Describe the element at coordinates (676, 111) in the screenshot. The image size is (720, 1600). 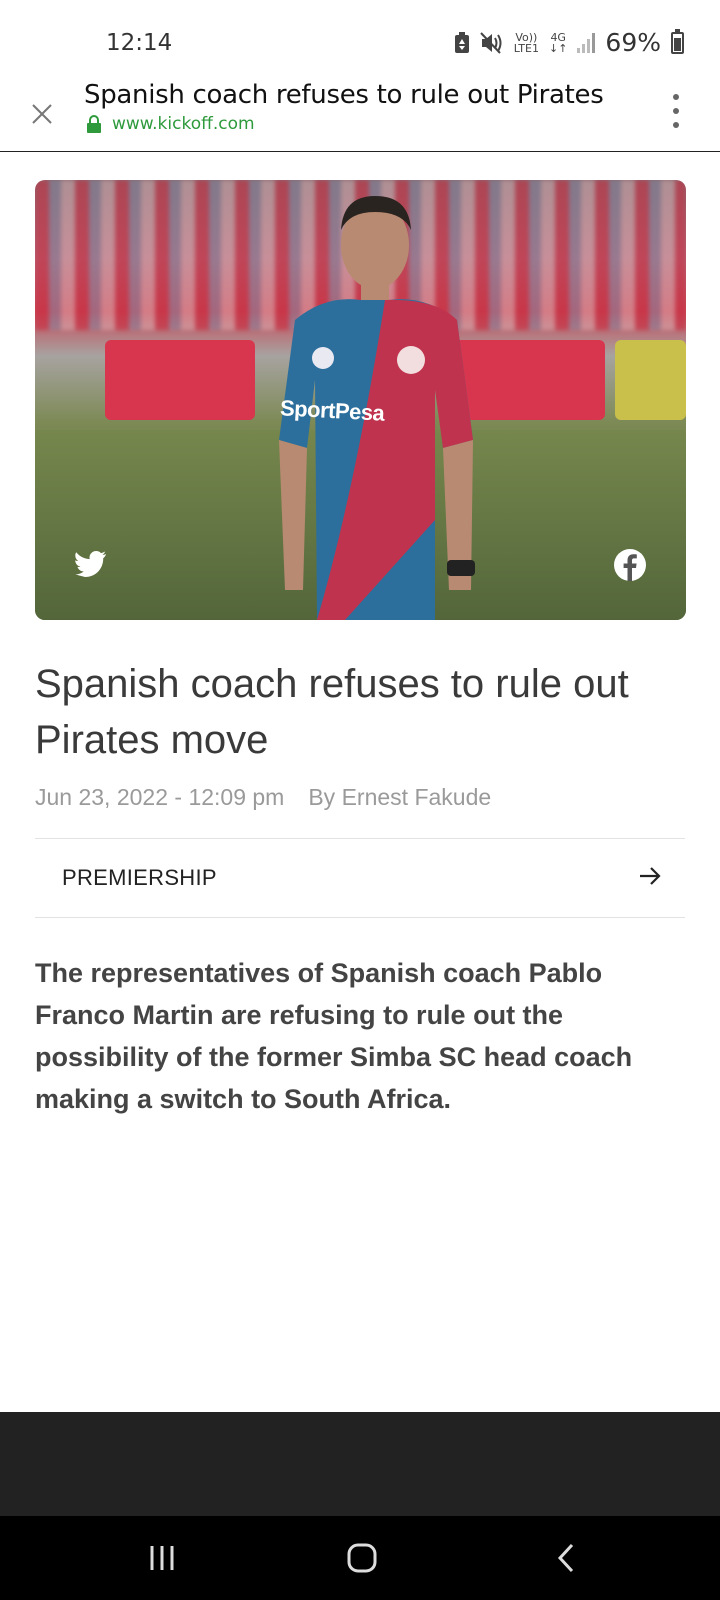
I see `more-vertical-icon` at that location.